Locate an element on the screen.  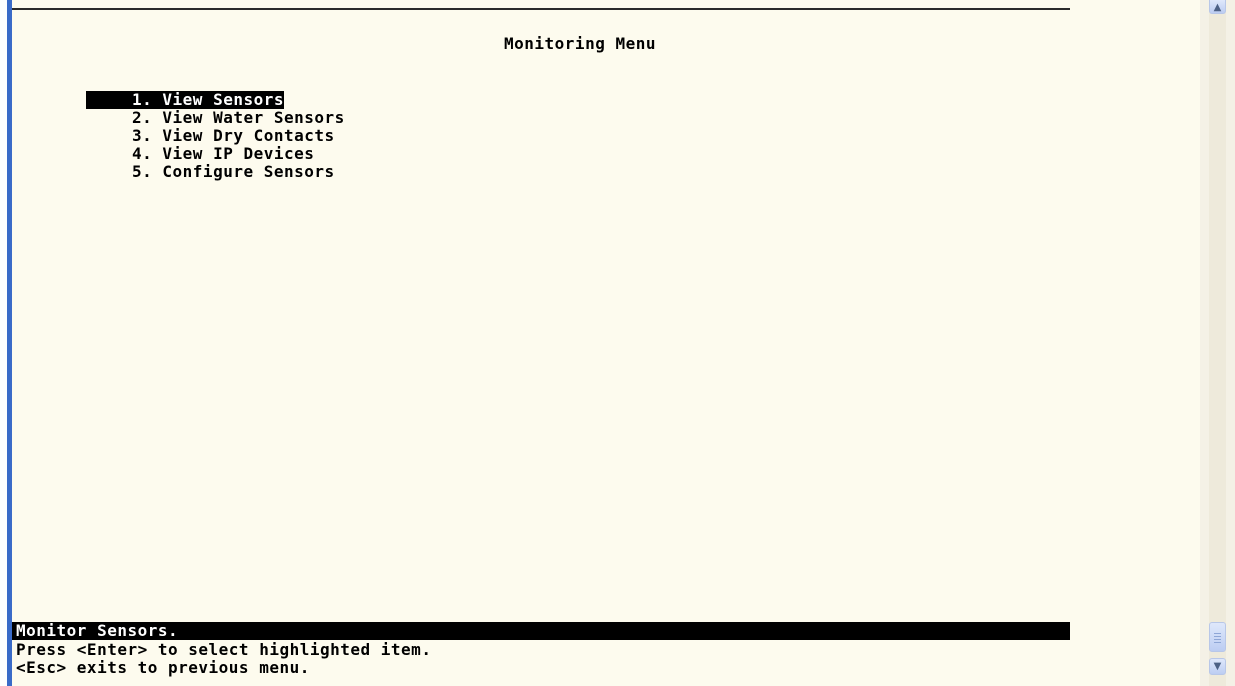
menu-item-view-dry-contacts: 3. View Dry Contacts is located at coordinates (233, 136).